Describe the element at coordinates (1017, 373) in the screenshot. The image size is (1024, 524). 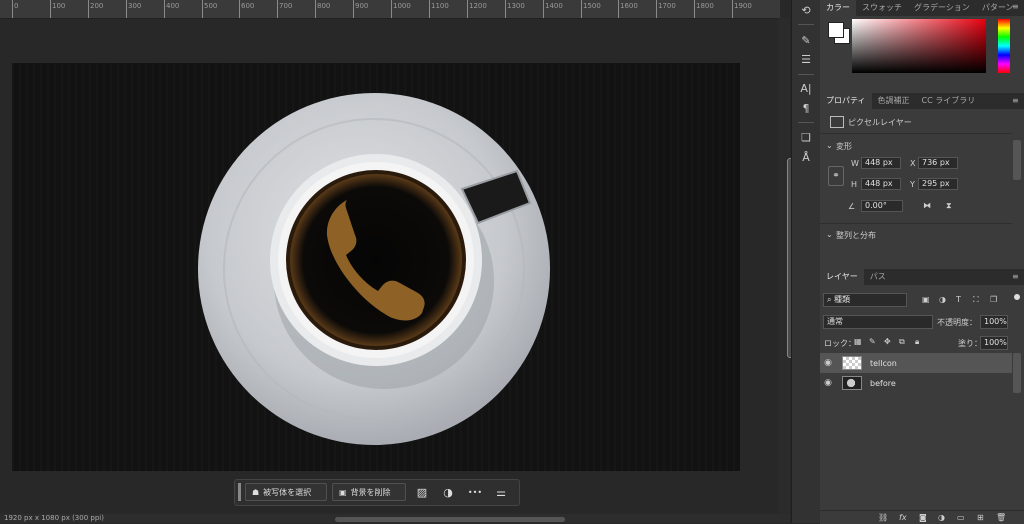
I see `layers-scrollbar` at that location.